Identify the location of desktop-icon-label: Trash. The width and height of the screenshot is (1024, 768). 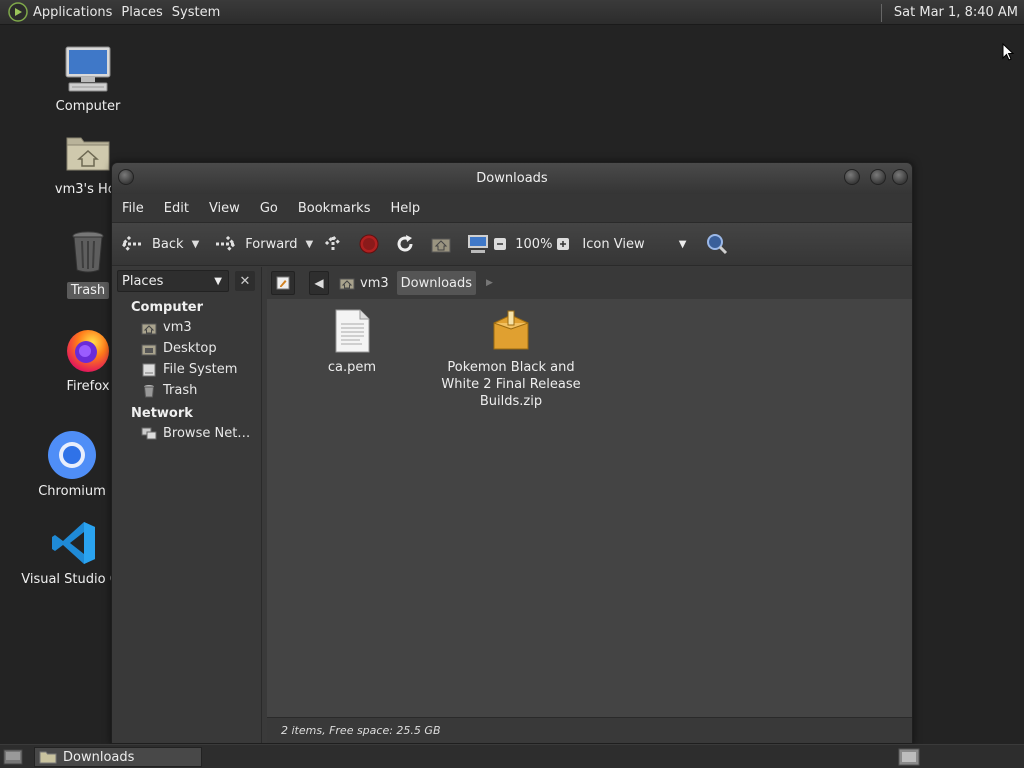
(88, 290).